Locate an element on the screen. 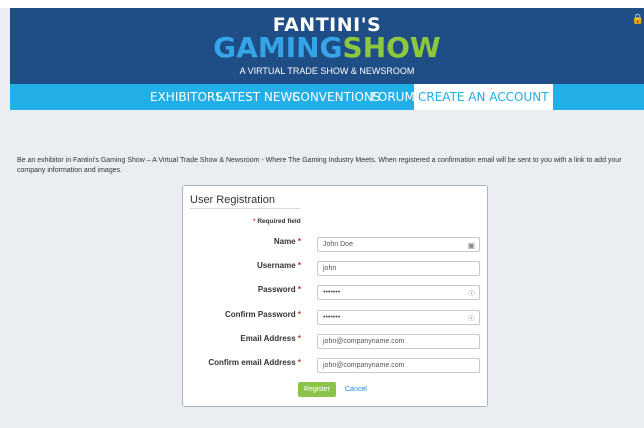 The image size is (644, 428). confirm-email-label: Confirm email Address * is located at coordinates (254, 362).